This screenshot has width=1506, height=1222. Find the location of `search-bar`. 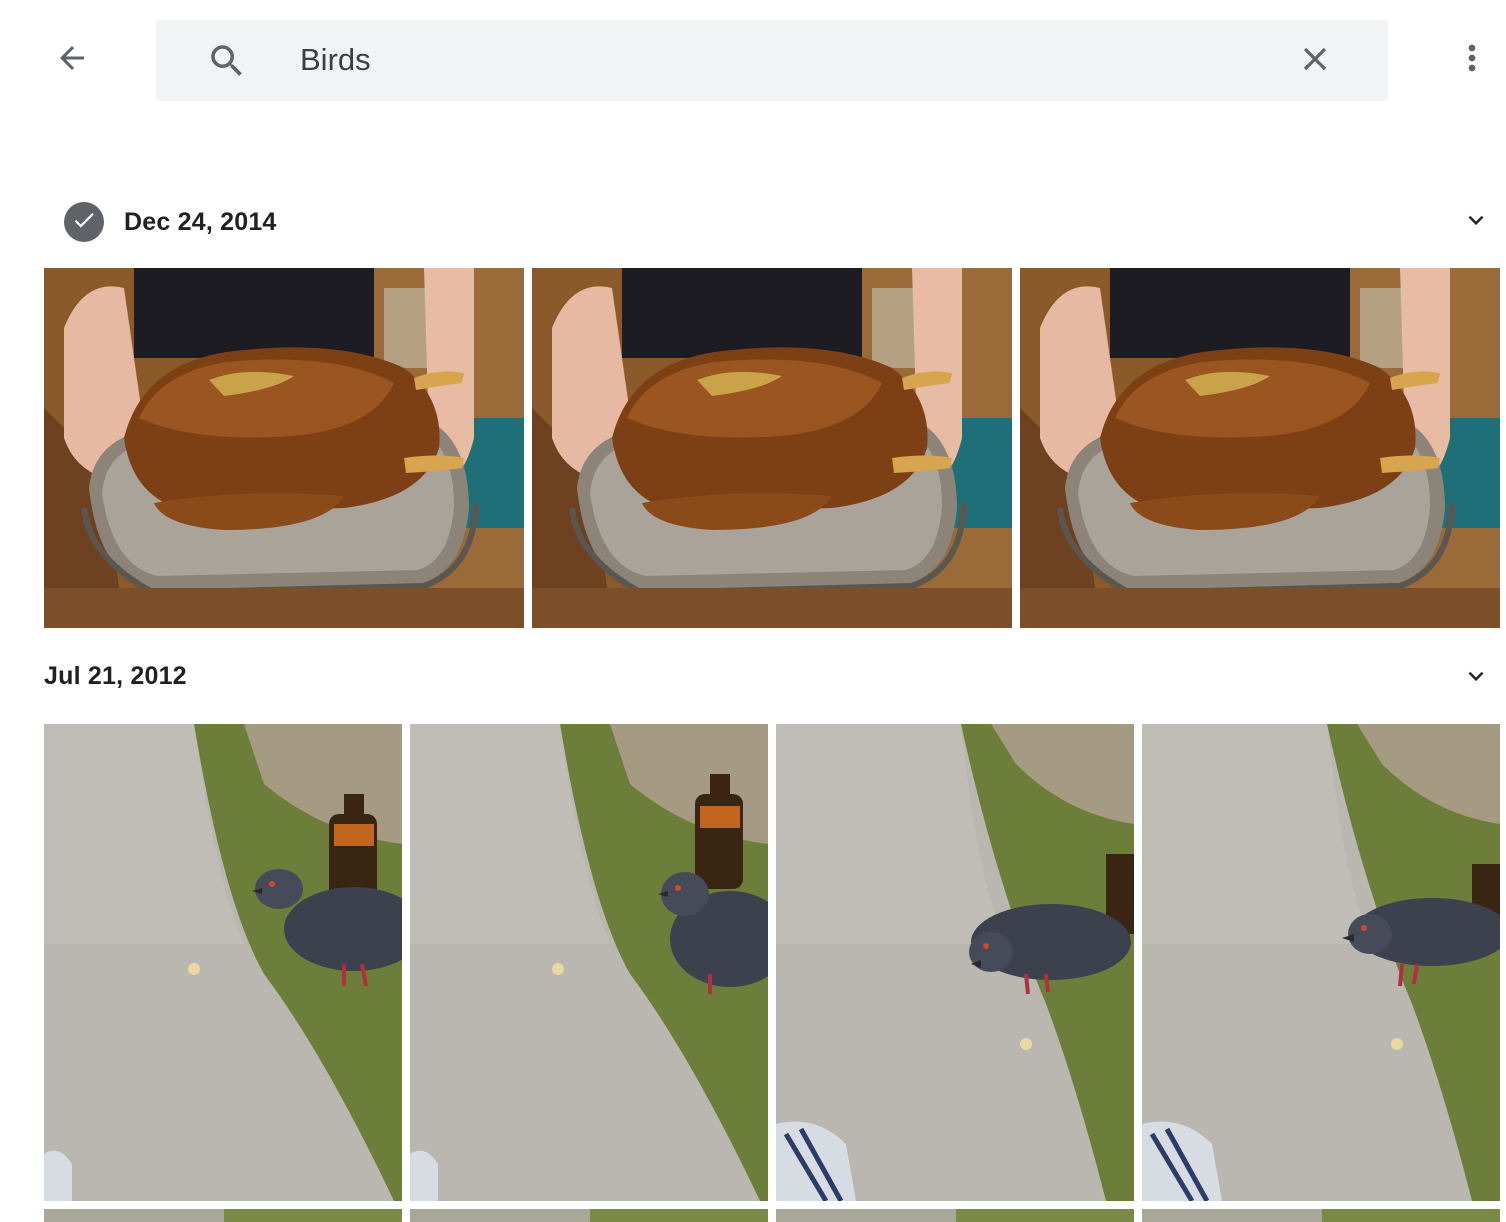

search-bar is located at coordinates (772, 60).